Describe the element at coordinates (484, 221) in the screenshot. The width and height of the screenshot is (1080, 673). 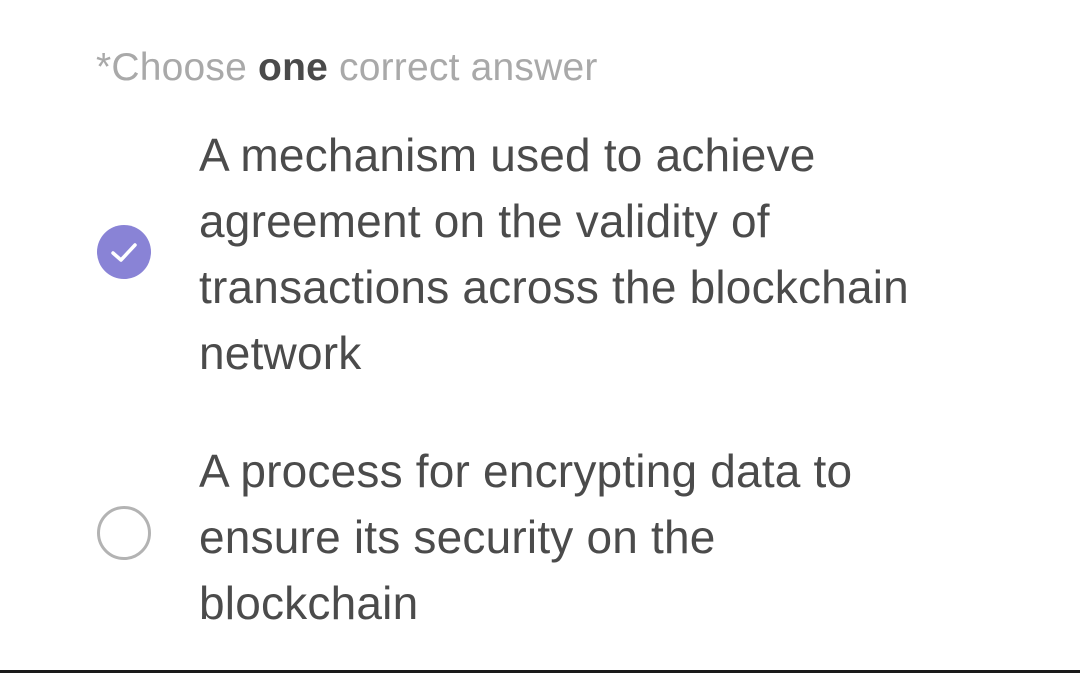
I see `answer-option-1-line: agreement on the validity of` at that location.